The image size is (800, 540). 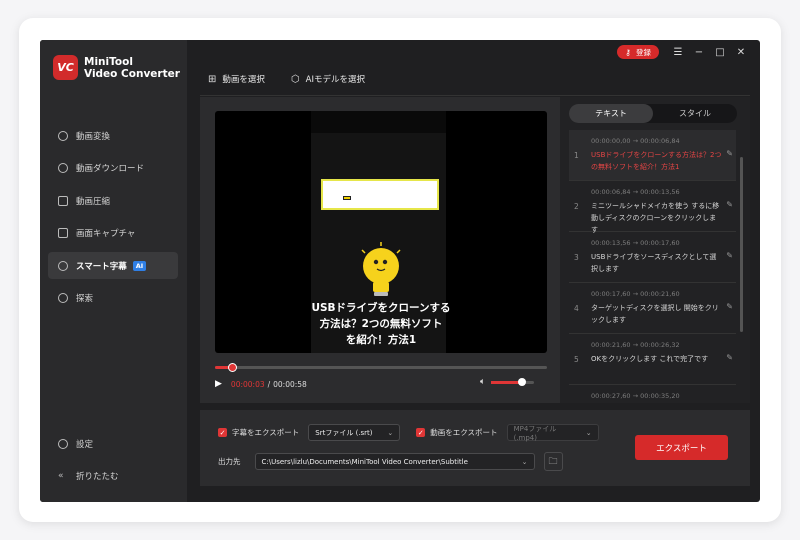 What do you see at coordinates (421, 432) in the screenshot?
I see `video-export-checkbox: ✓` at bounding box center [421, 432].